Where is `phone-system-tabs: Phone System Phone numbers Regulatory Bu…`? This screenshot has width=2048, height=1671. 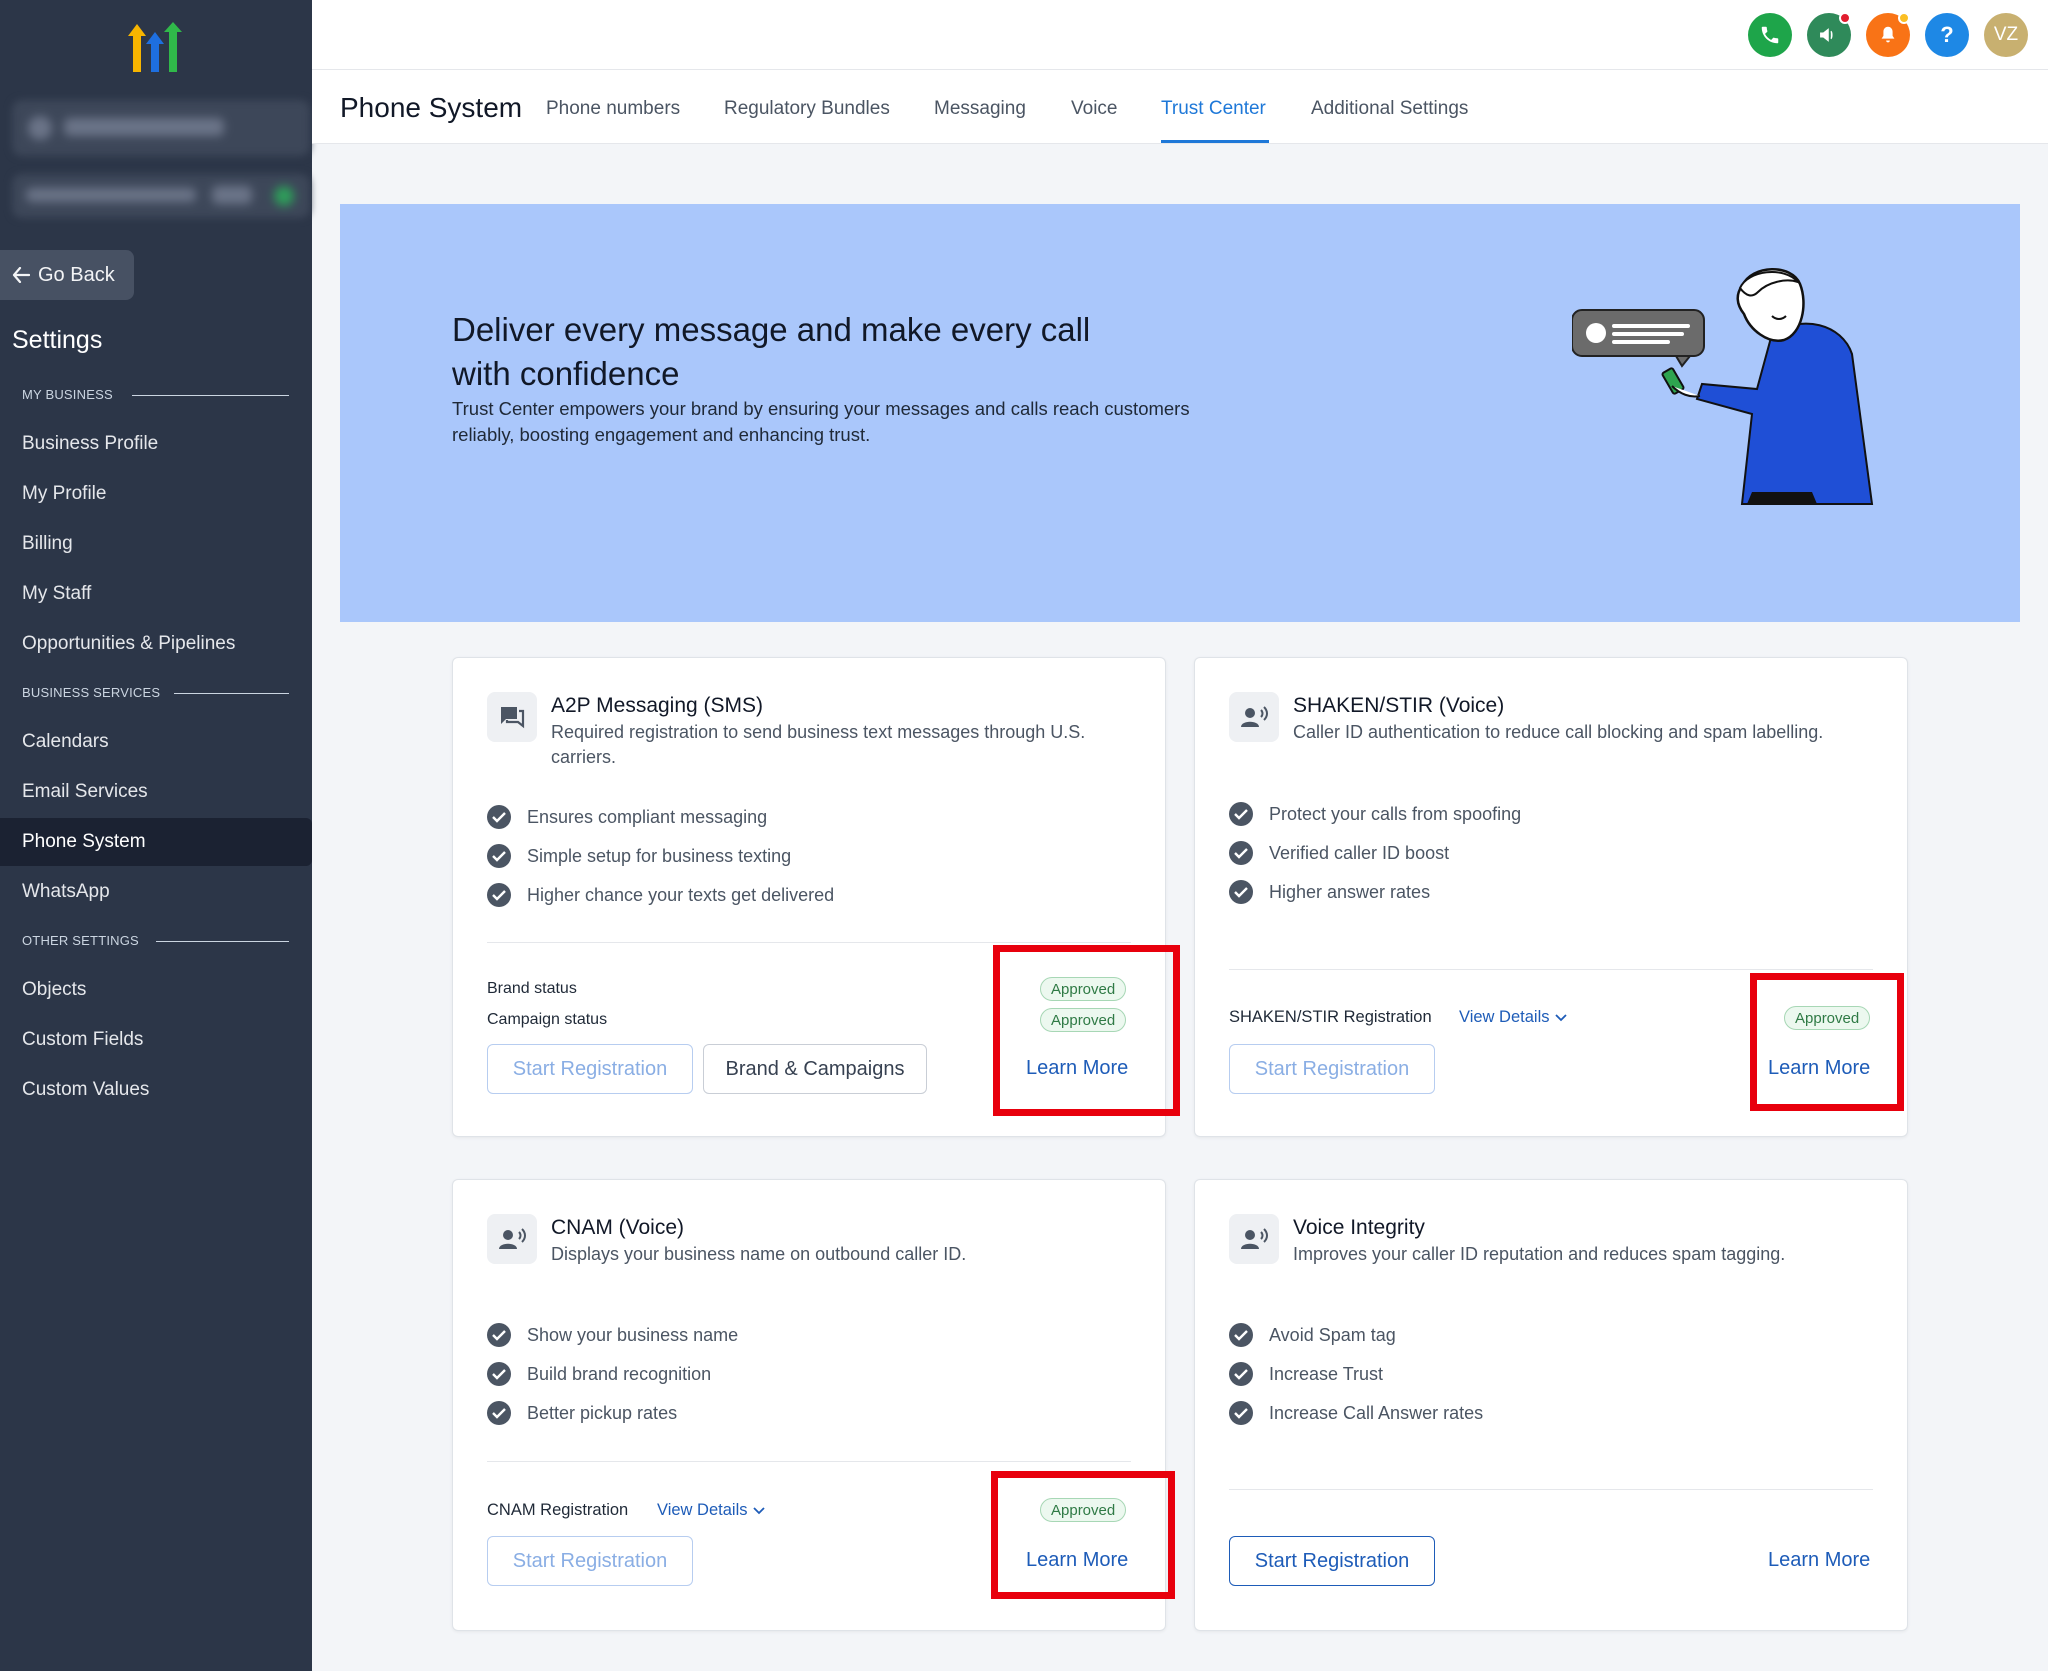
phone-system-tabs: Phone System Phone numbers Regulatory Bu… is located at coordinates (1180, 107).